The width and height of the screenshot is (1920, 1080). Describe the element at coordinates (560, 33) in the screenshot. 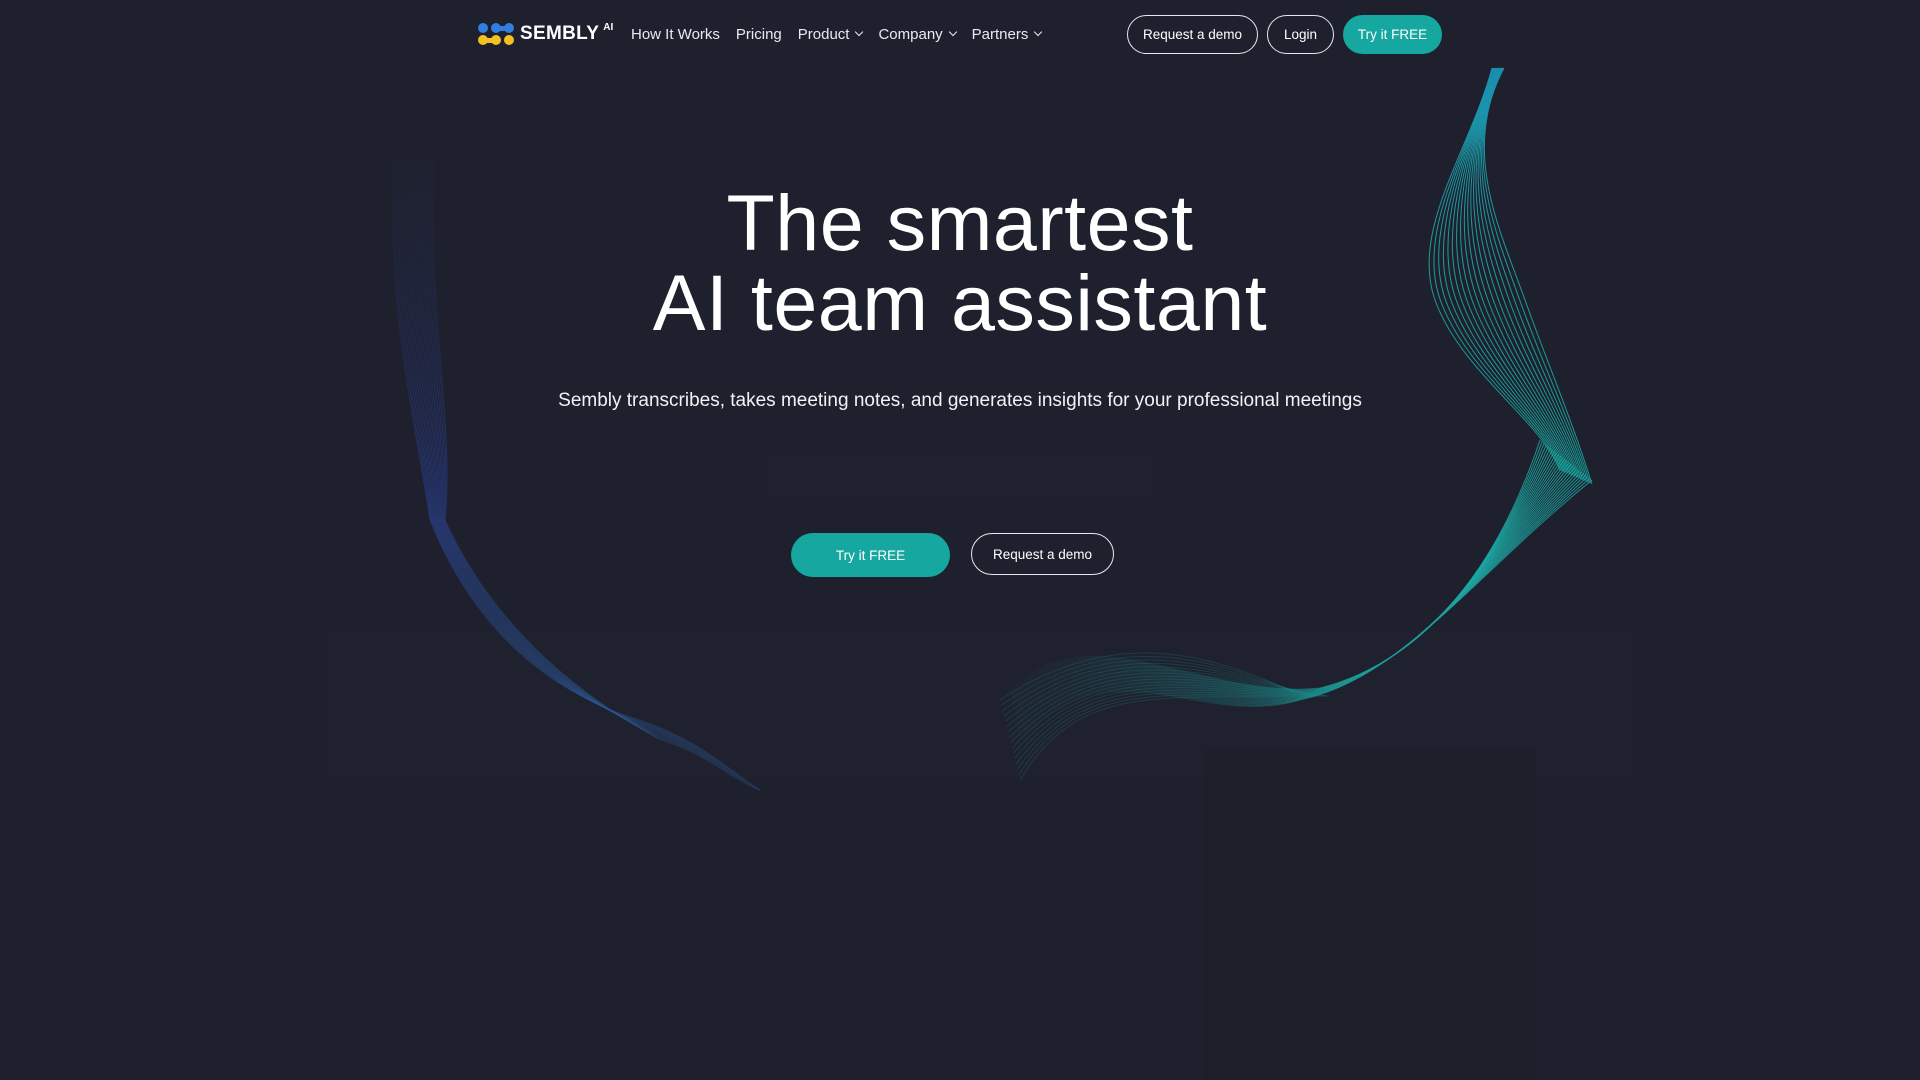

I see `logo-wordmark: SEMBLY` at that location.